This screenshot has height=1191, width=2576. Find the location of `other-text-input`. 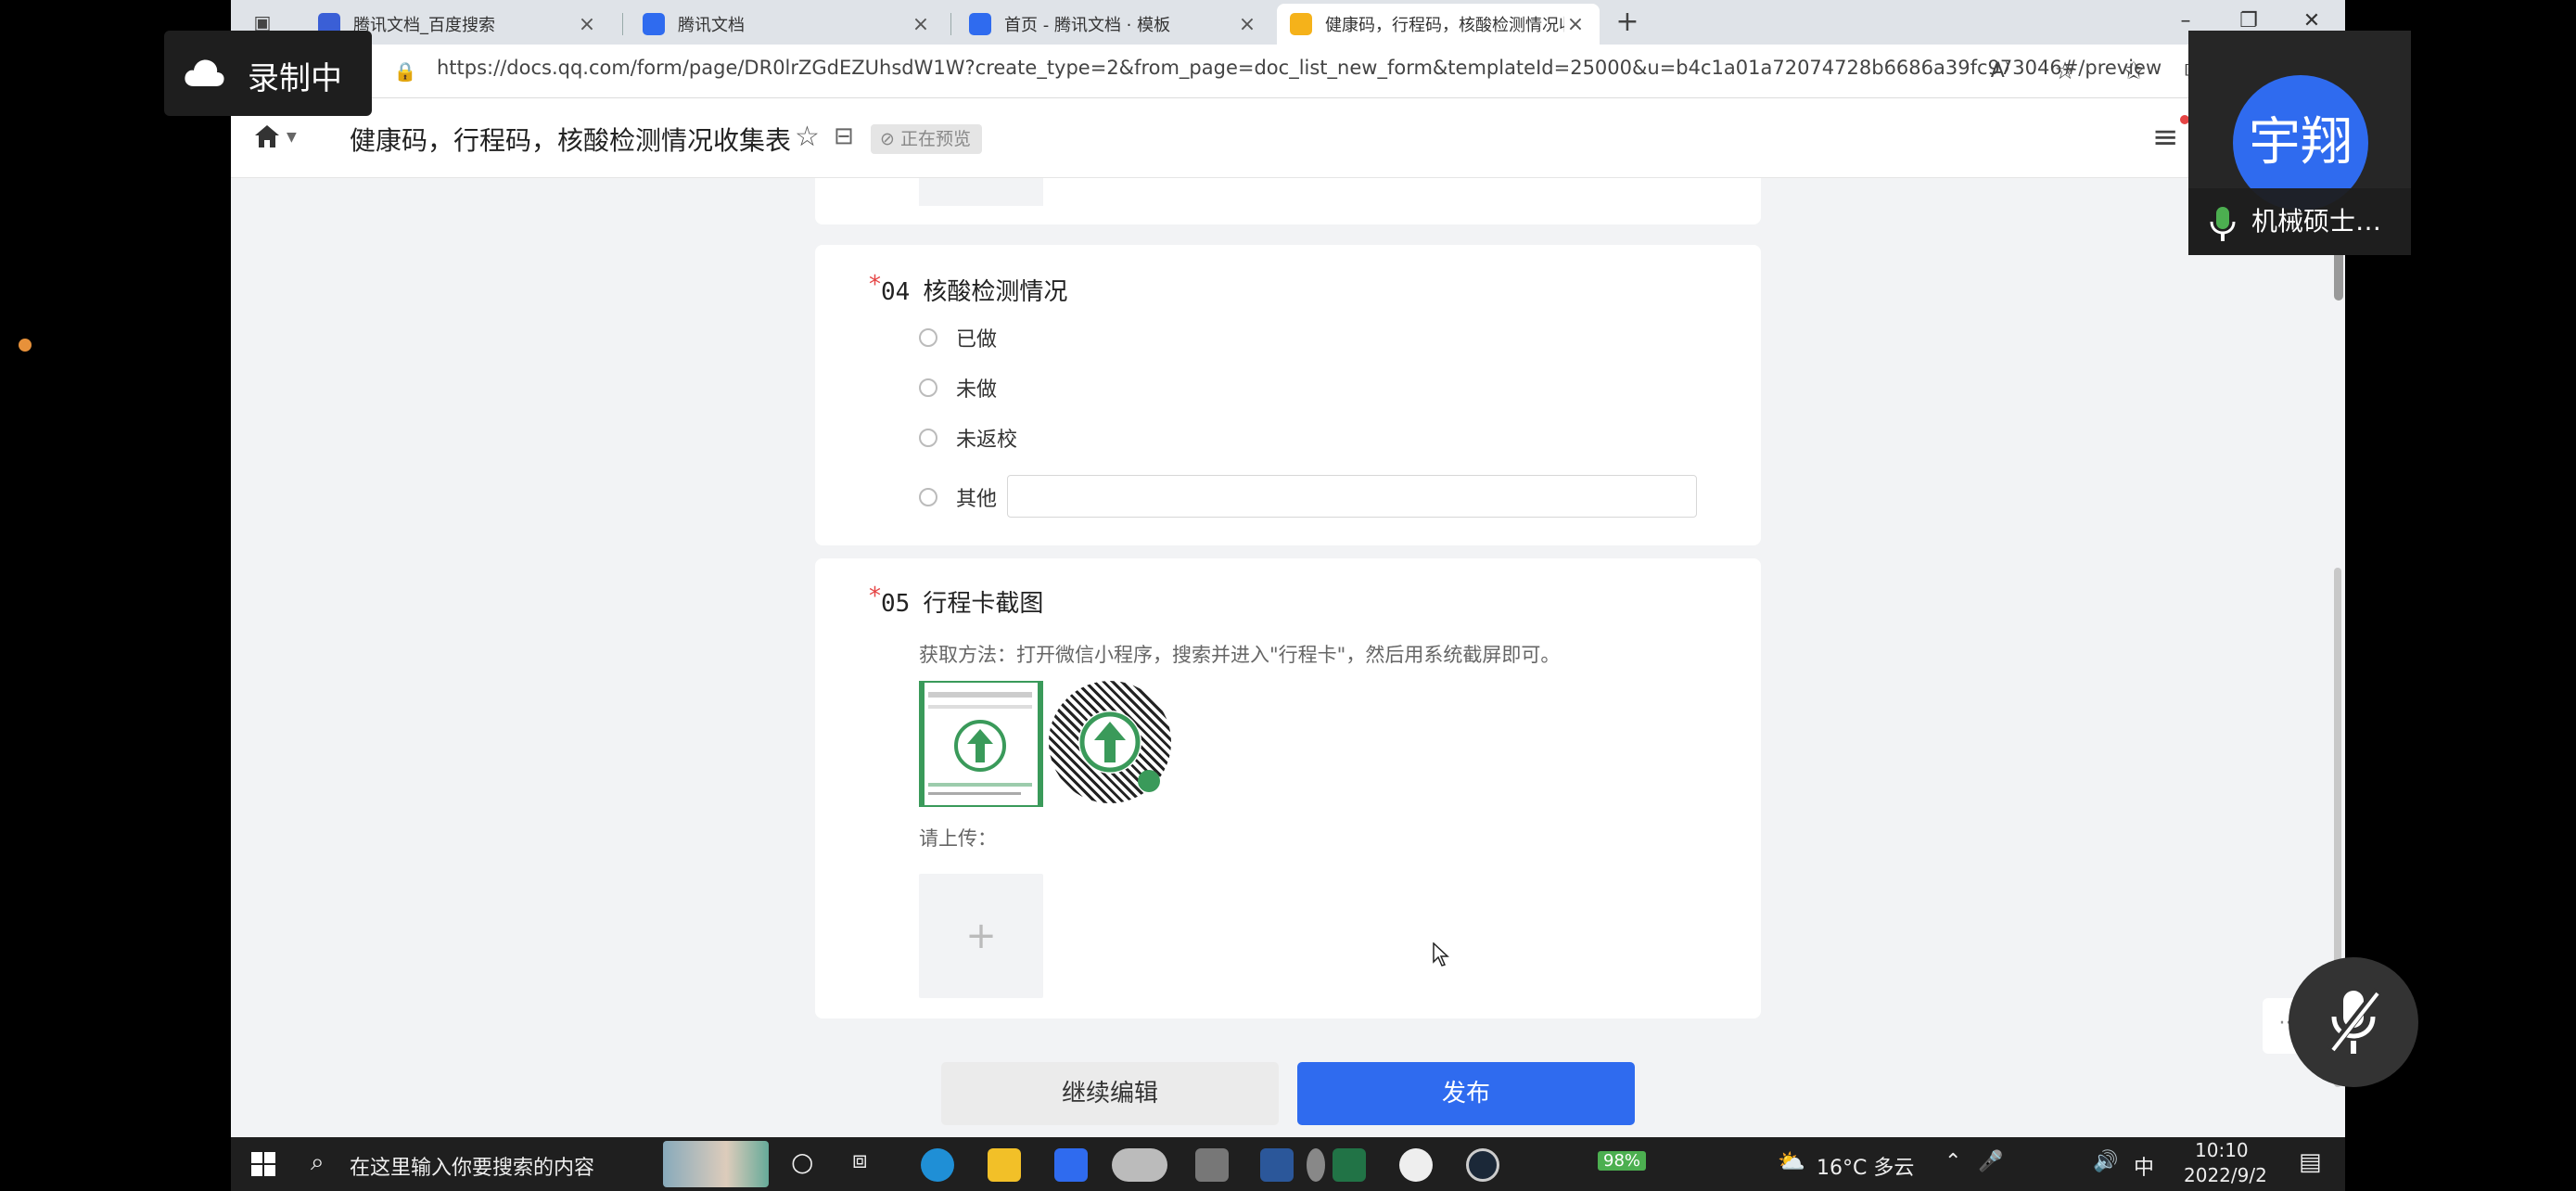

other-text-input is located at coordinates (1352, 497).